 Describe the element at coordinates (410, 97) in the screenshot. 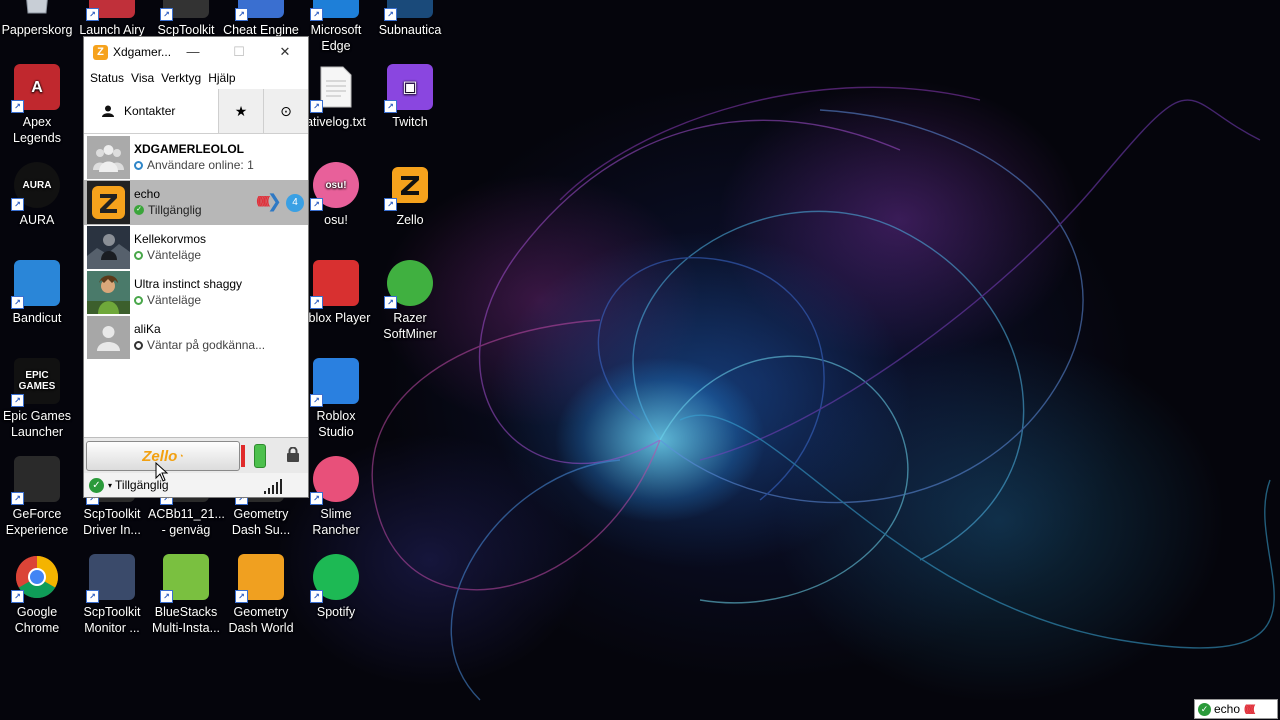

I see `desktop-icon-twitch: ▣ ↗ Twitch` at that location.